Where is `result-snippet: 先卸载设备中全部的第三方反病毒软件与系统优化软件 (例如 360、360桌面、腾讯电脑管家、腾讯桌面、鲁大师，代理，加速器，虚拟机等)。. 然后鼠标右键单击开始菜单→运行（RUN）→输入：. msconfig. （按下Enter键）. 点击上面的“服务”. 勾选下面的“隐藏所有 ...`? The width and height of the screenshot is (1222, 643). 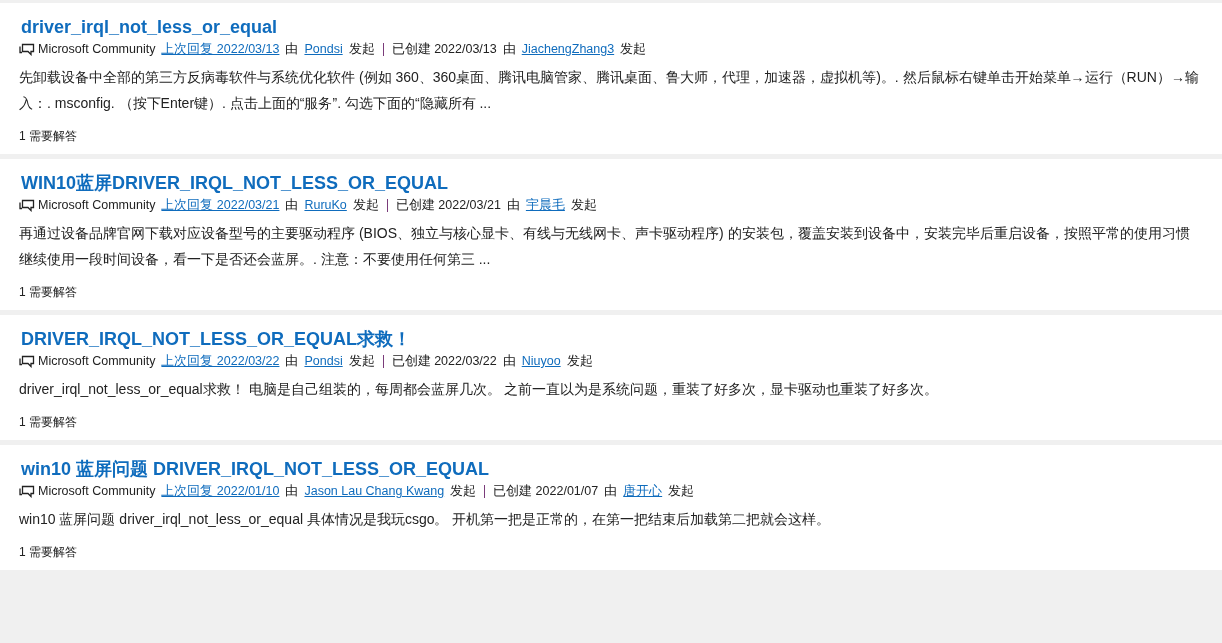
result-snippet: 先卸载设备中全部的第三方反病毒软件与系统优化软件 (例如 360、360桌面、腾讯电脑管家、腾讯桌面、鲁大师，代理，加速器，虚拟机等)。. 然后鼠标右键单击开始菜单→运行（RUN）→输入：. msconfig. （按下Enter键）. 点击上面的“服务”. 勾选下面的“隐藏所有 ... is located at coordinates (609, 90).